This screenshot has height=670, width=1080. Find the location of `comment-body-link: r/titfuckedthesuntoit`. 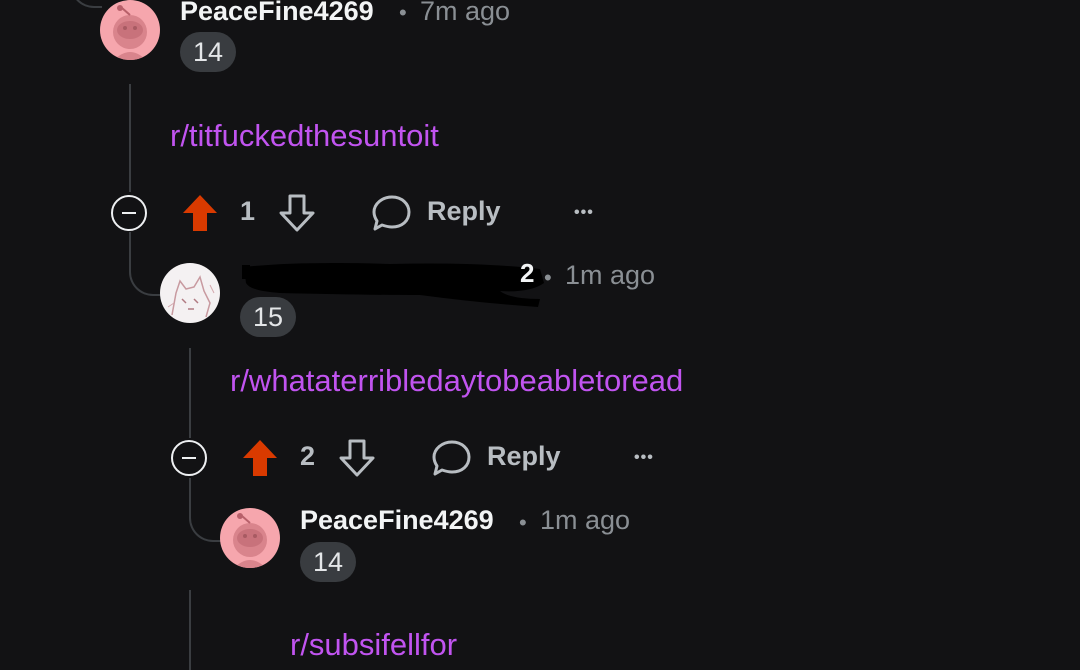

comment-body-link: r/titfuckedthesuntoit is located at coordinates (304, 136).